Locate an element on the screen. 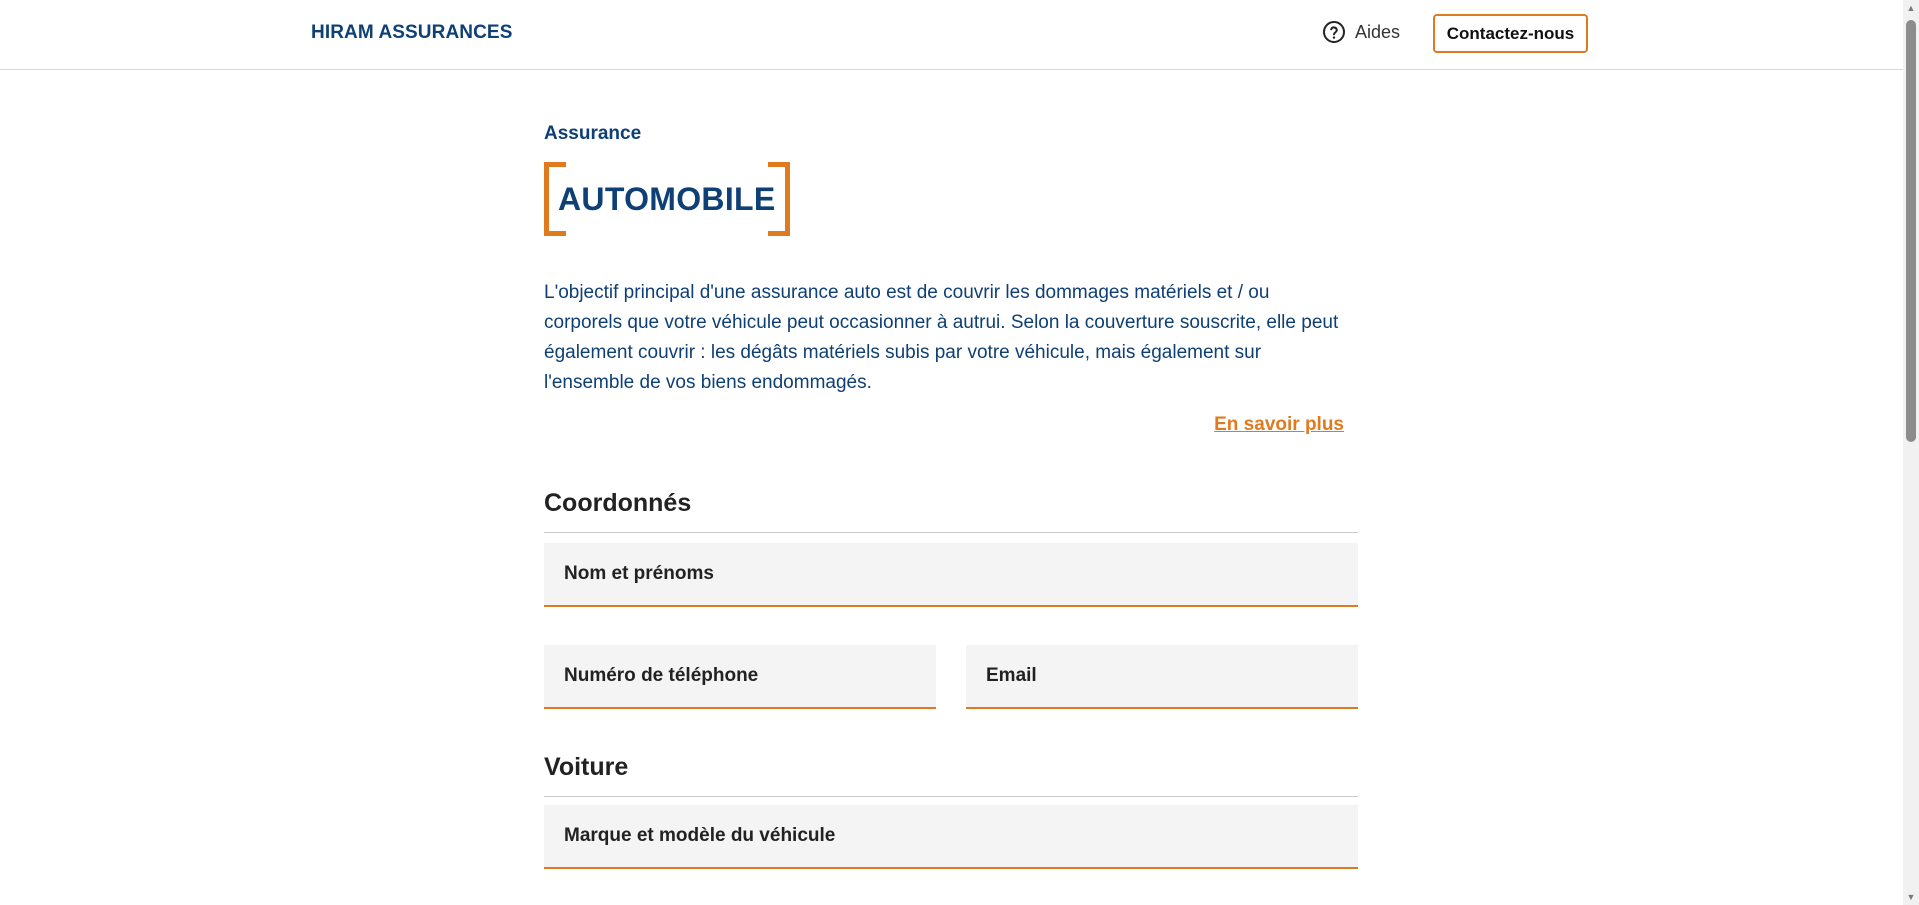 The image size is (1919, 905). learn-more-link: En savoir plus is located at coordinates (1279, 425).